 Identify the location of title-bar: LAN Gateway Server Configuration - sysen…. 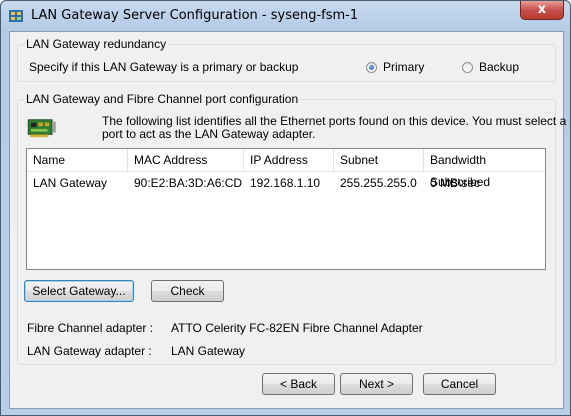
(285, 16).